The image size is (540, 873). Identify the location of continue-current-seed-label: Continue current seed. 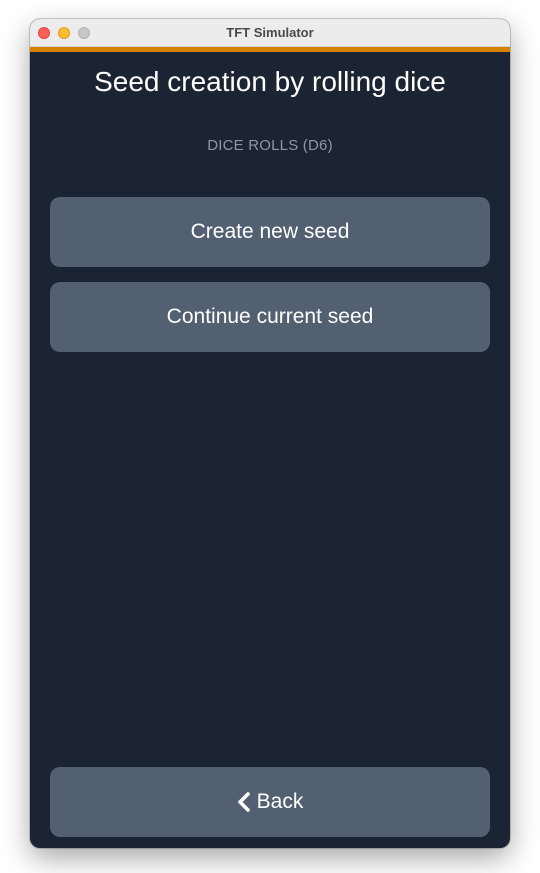
(270, 316).